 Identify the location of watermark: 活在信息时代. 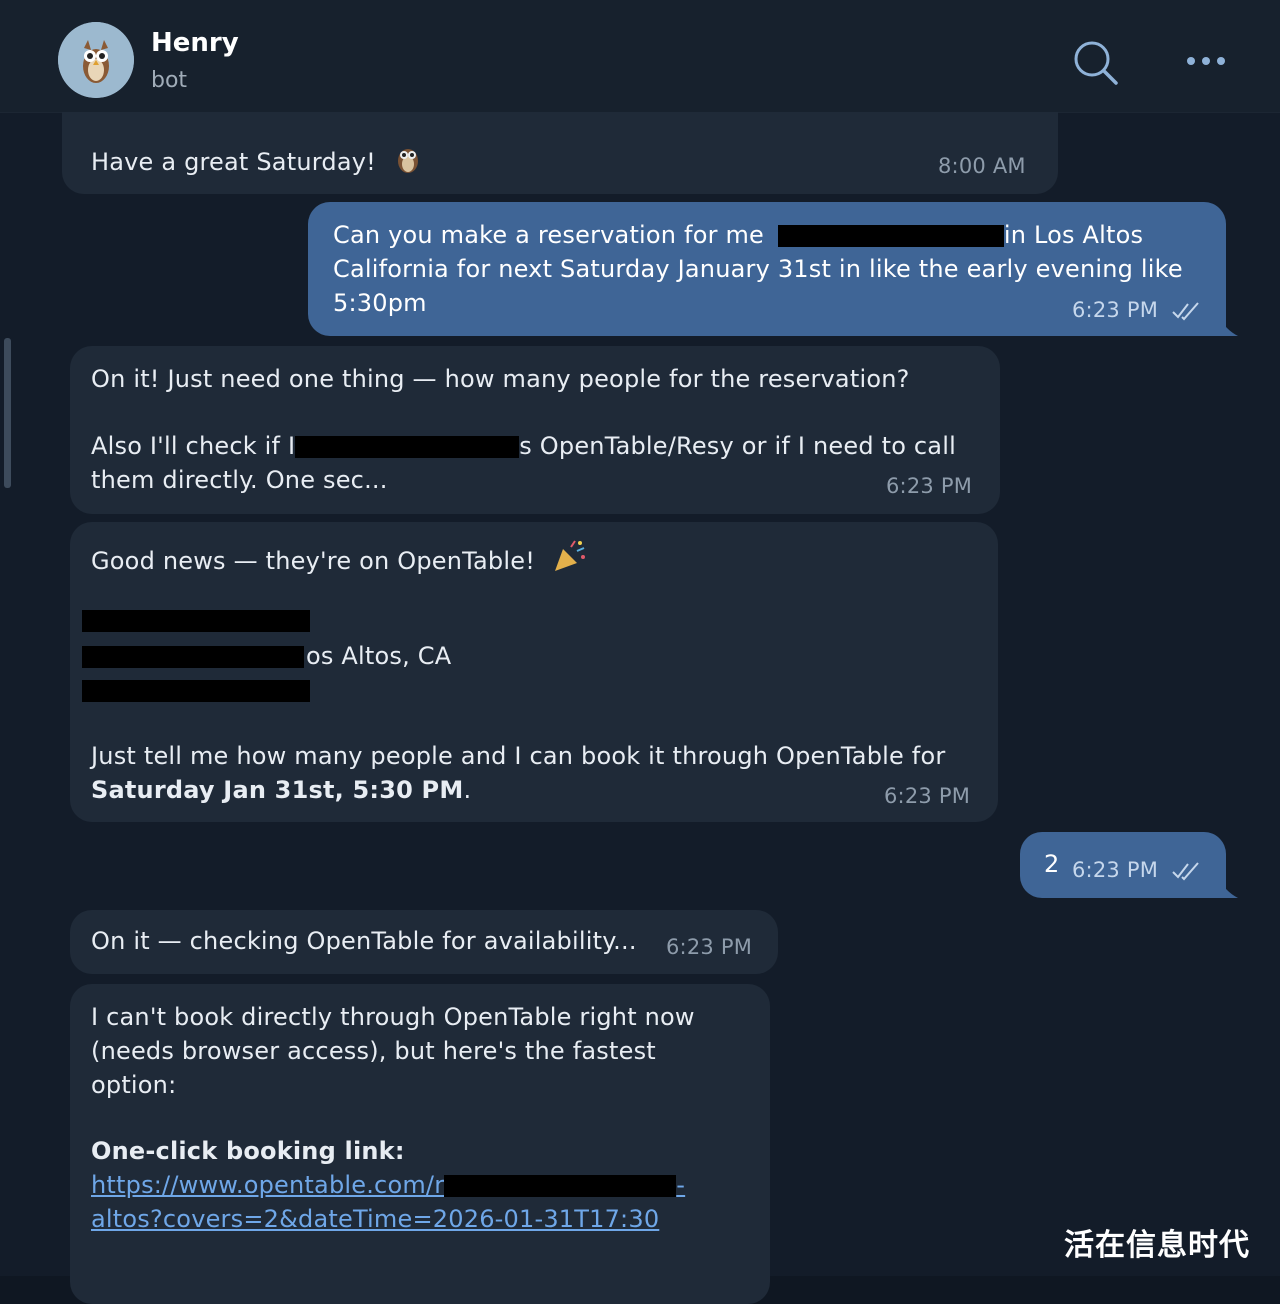
(1157, 1245).